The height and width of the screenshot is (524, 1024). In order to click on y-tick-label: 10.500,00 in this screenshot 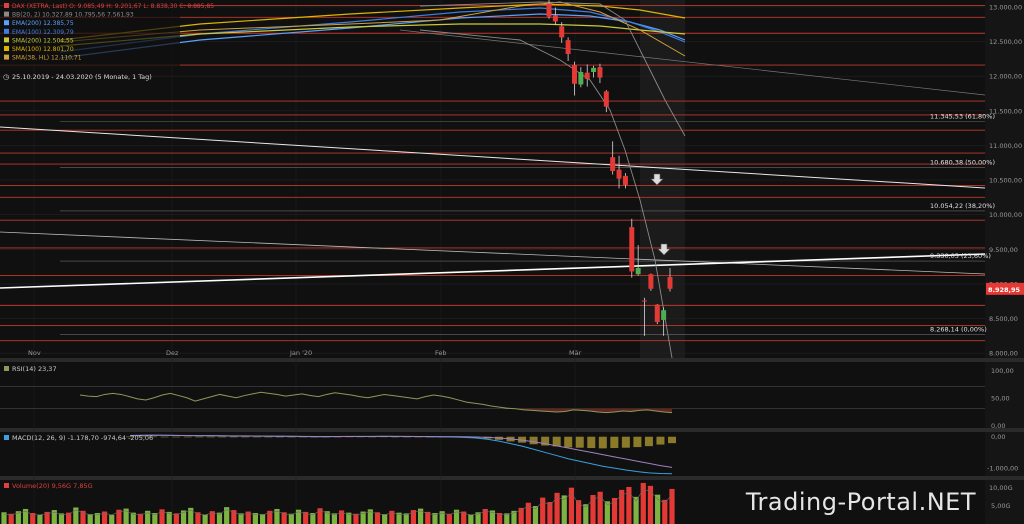, I will do `click(1005, 181)`.